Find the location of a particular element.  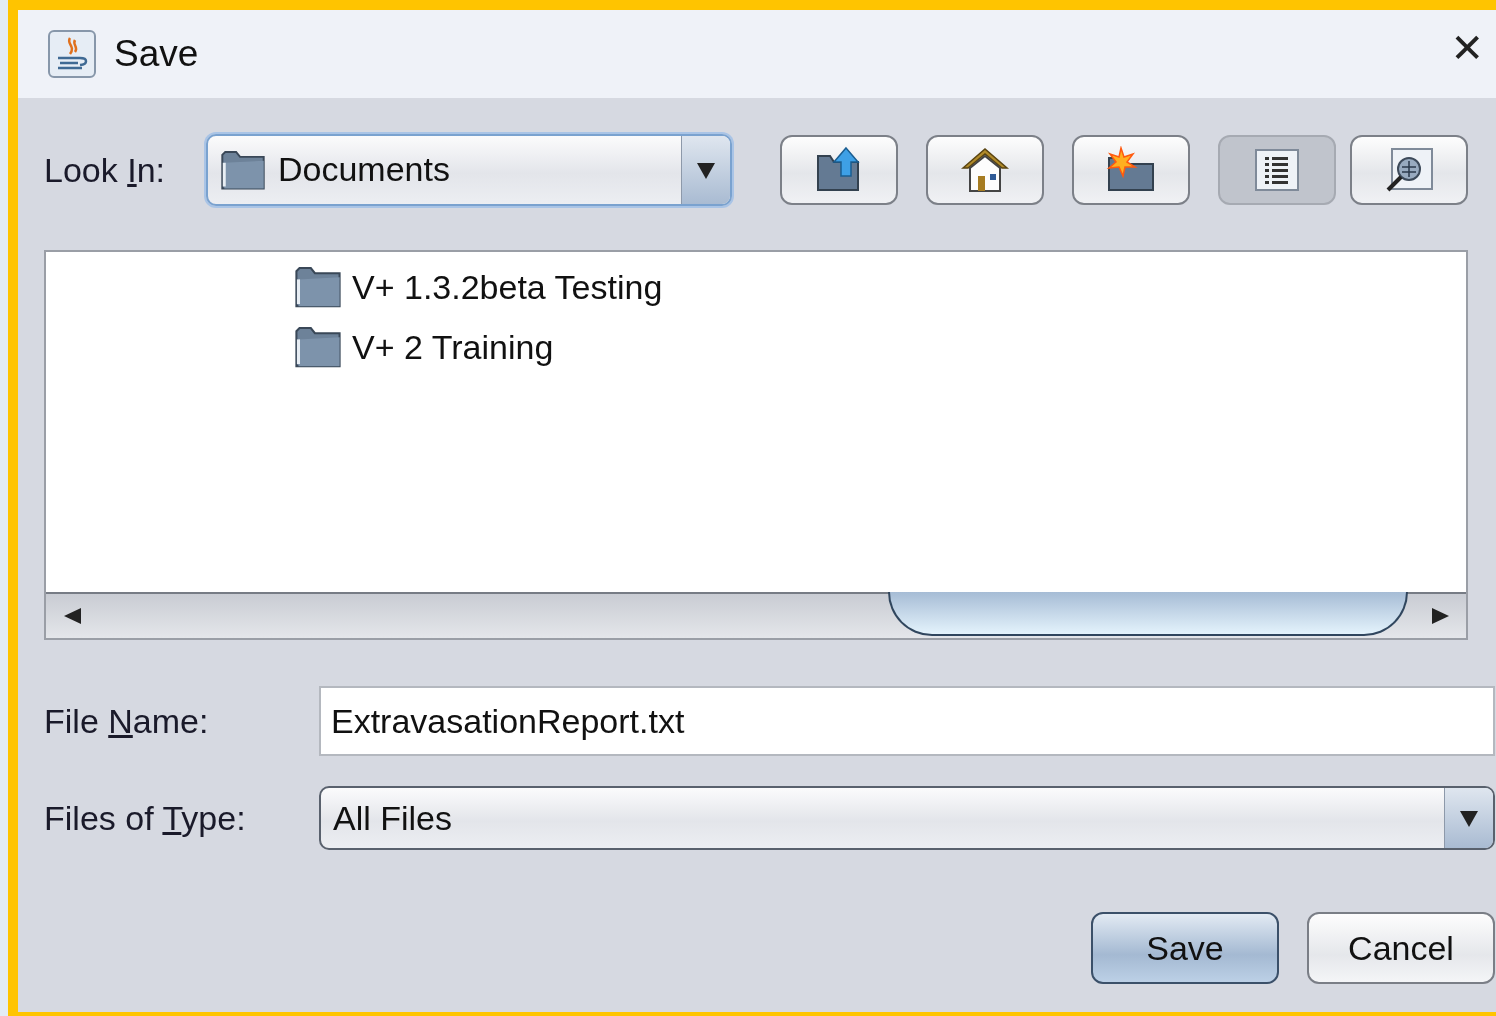

home-icon is located at coordinates (985, 170).